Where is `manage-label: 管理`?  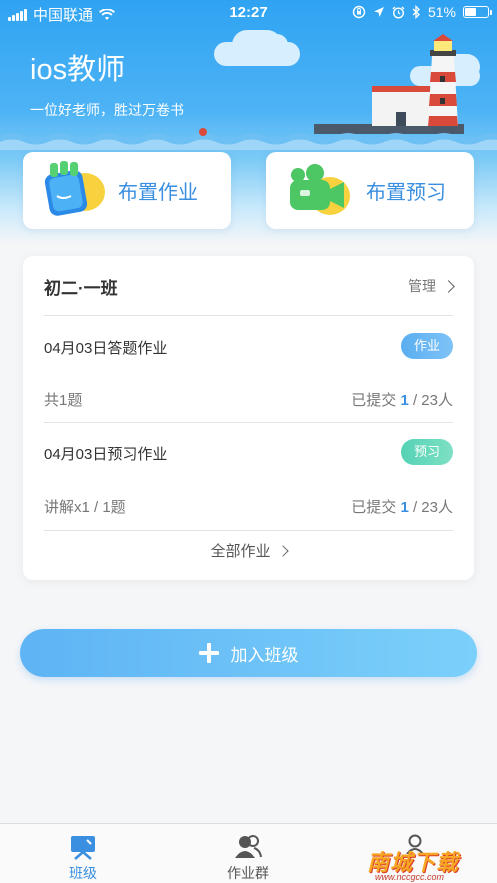
manage-label: 管理 is located at coordinates (422, 286).